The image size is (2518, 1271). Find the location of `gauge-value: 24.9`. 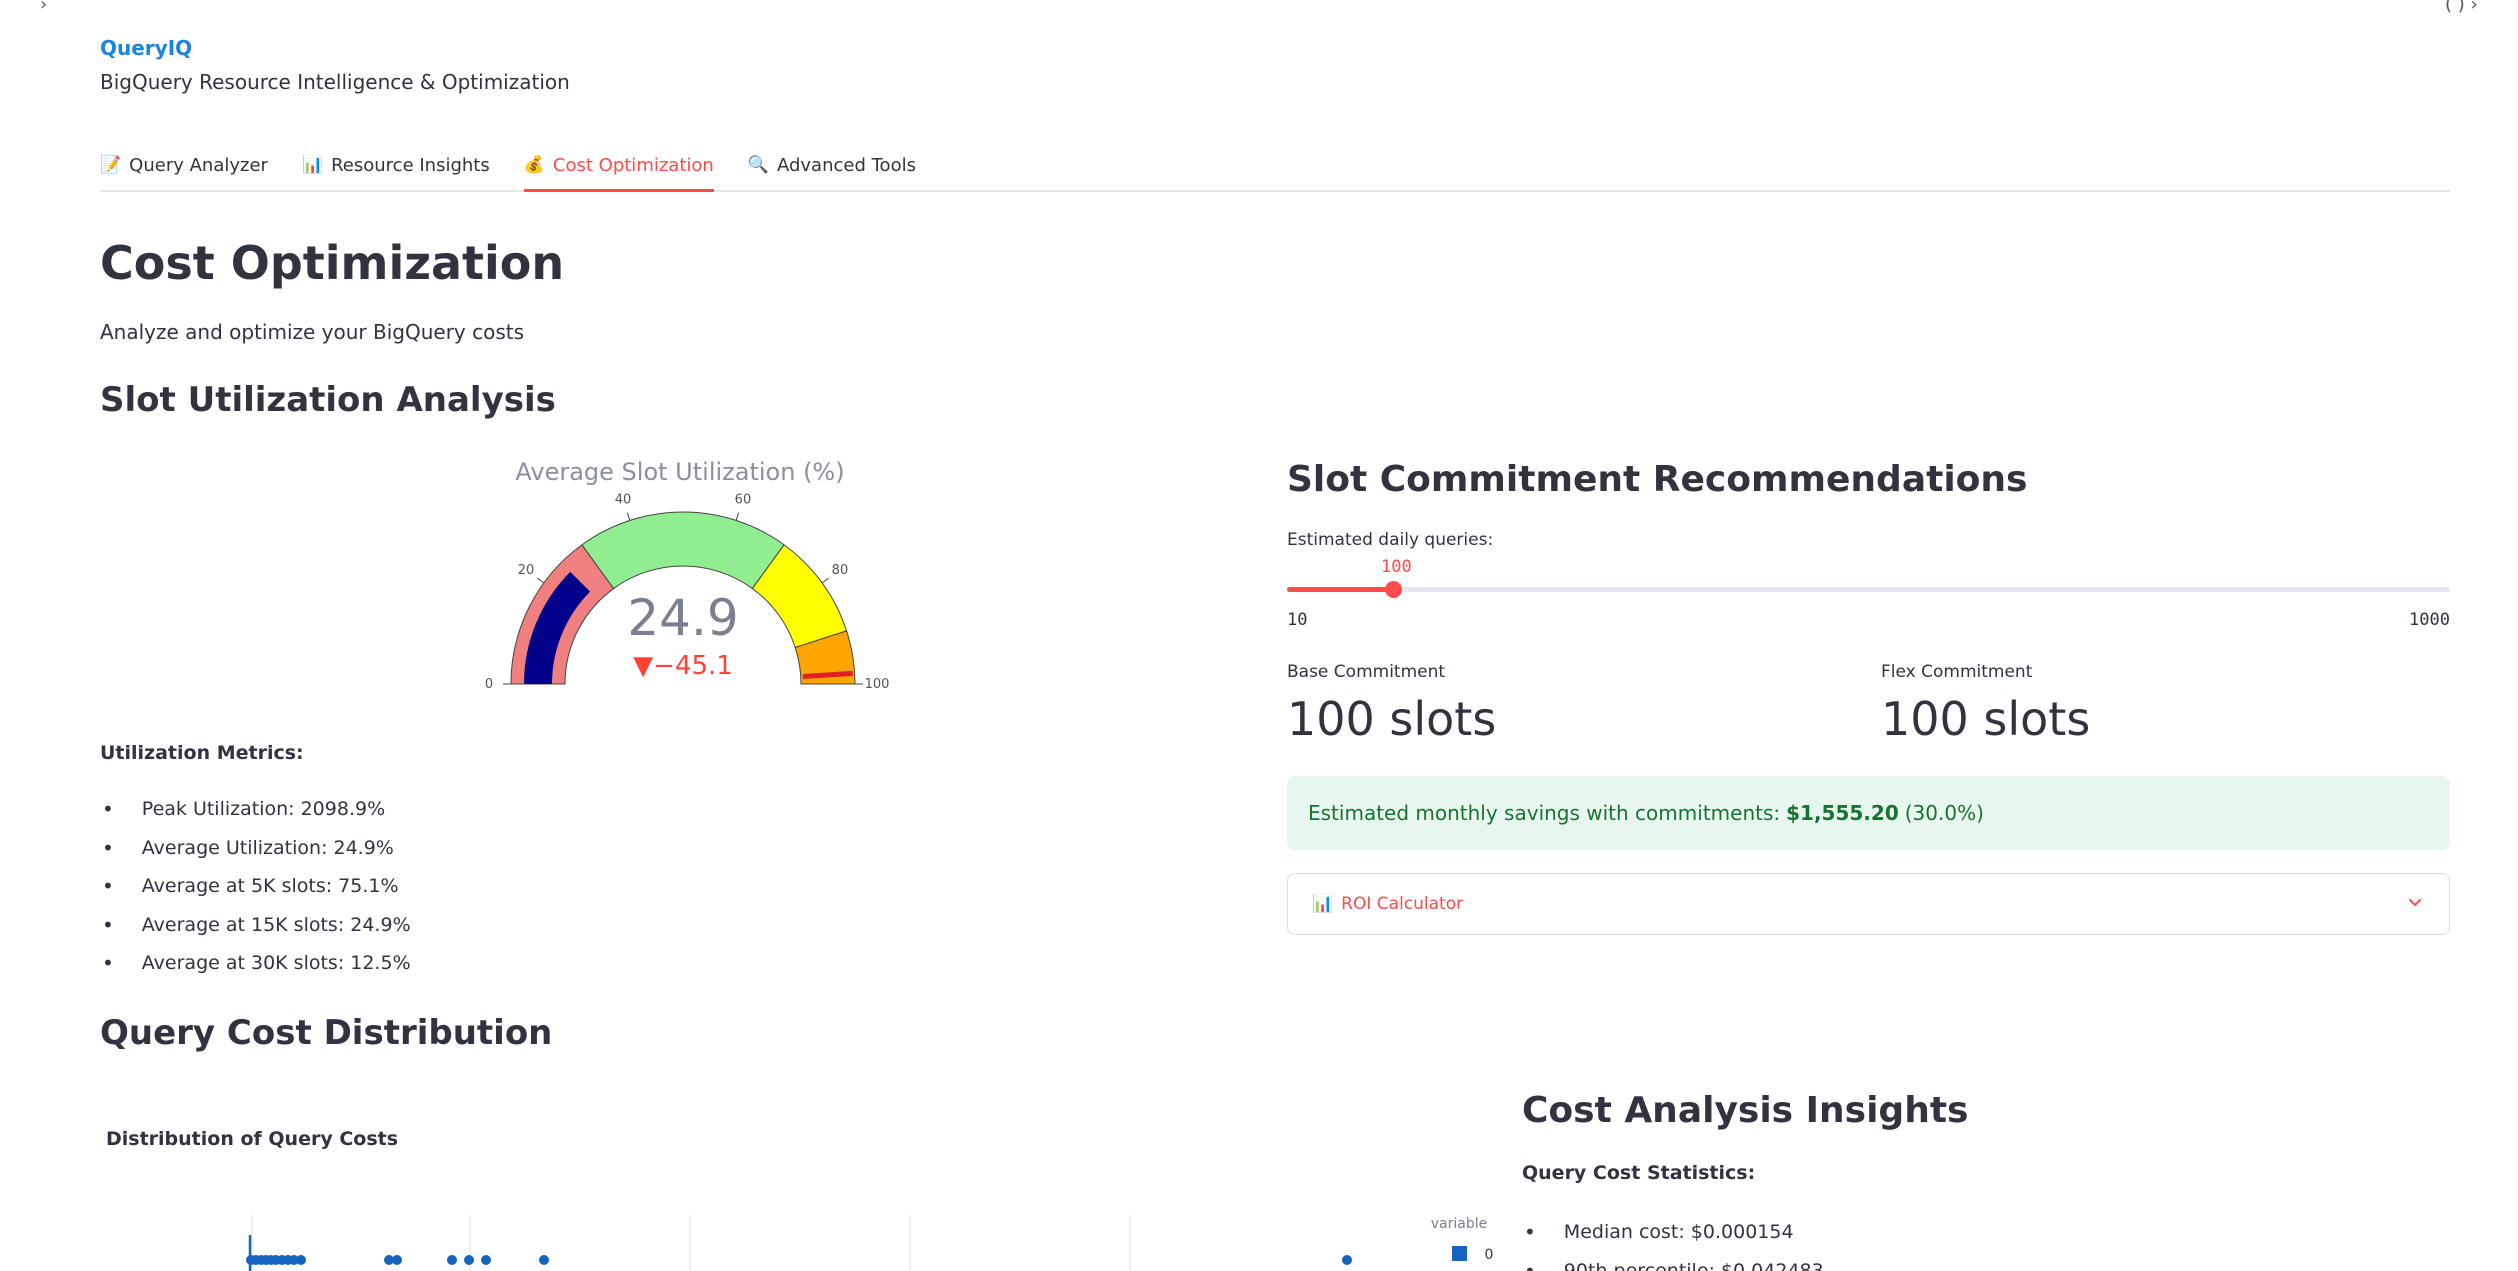

gauge-value: 24.9 is located at coordinates (682, 618).